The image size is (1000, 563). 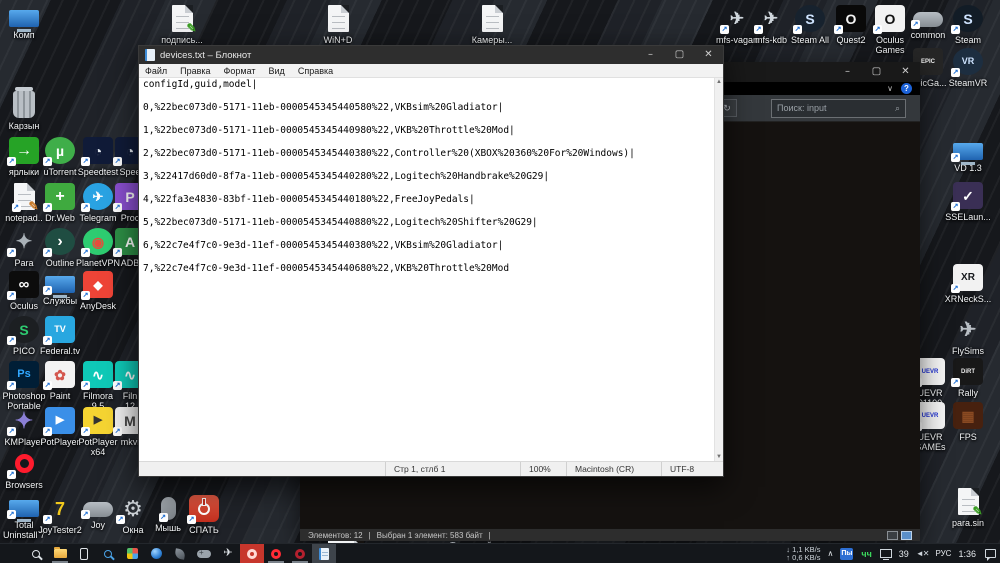 I want to click on taskbar-button-game, so click(x=204, y=553).